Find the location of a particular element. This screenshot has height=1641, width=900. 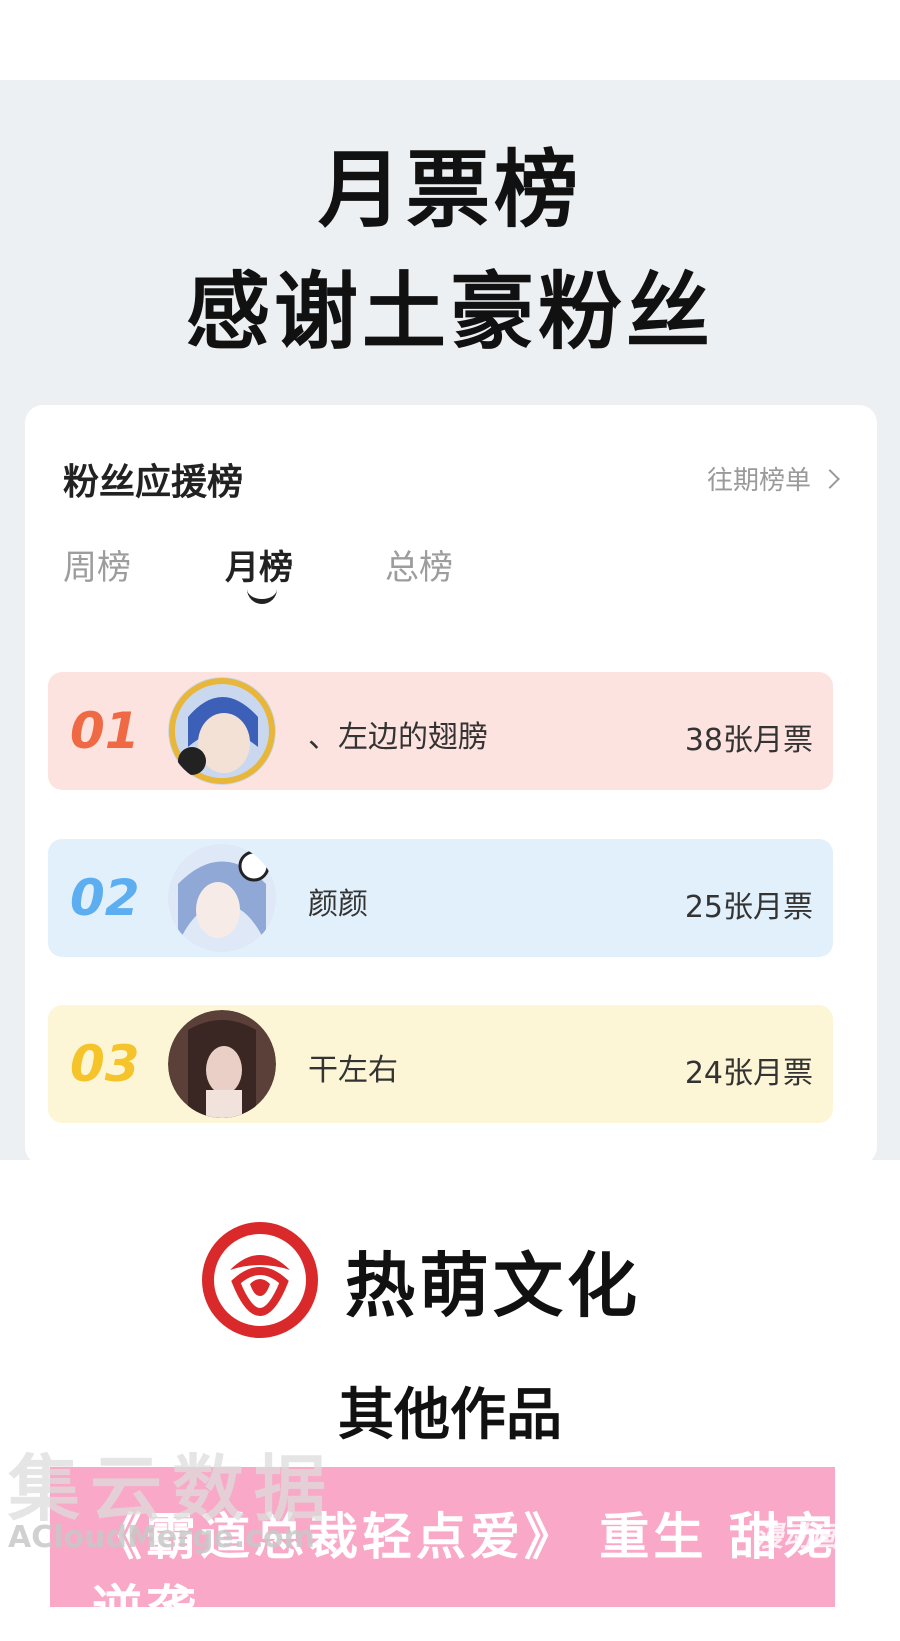

chevron-right-icon is located at coordinates (830, 478).